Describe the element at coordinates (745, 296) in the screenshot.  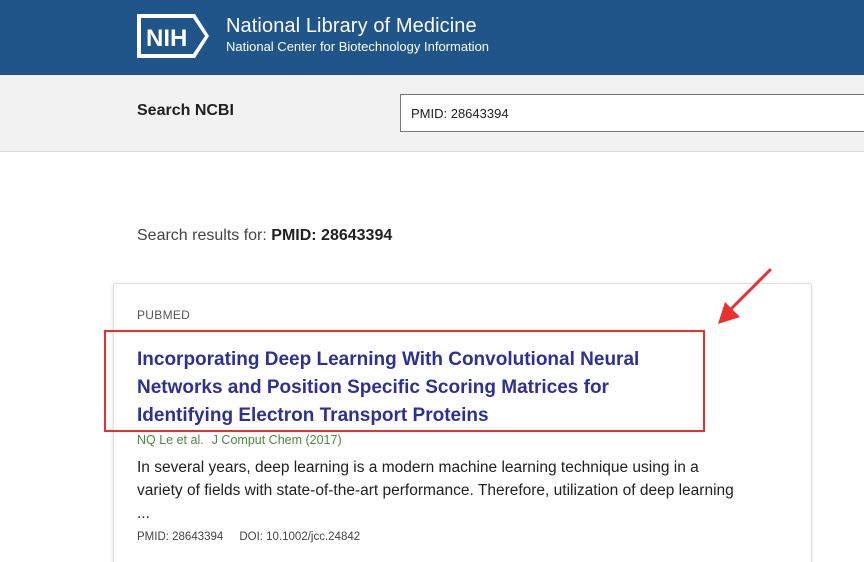
I see `arrow-pointer-icon` at that location.